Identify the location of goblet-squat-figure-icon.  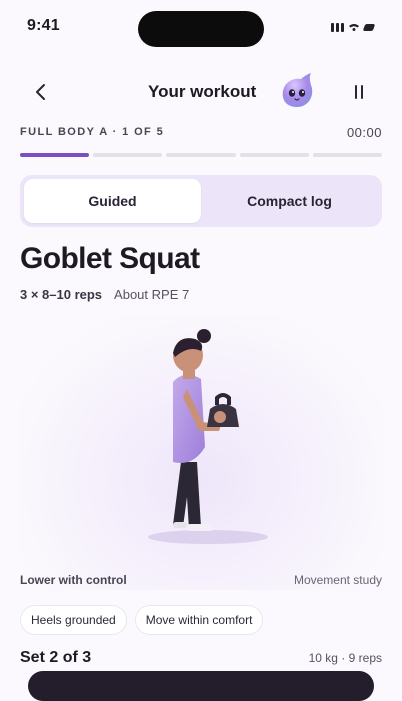
(208, 436).